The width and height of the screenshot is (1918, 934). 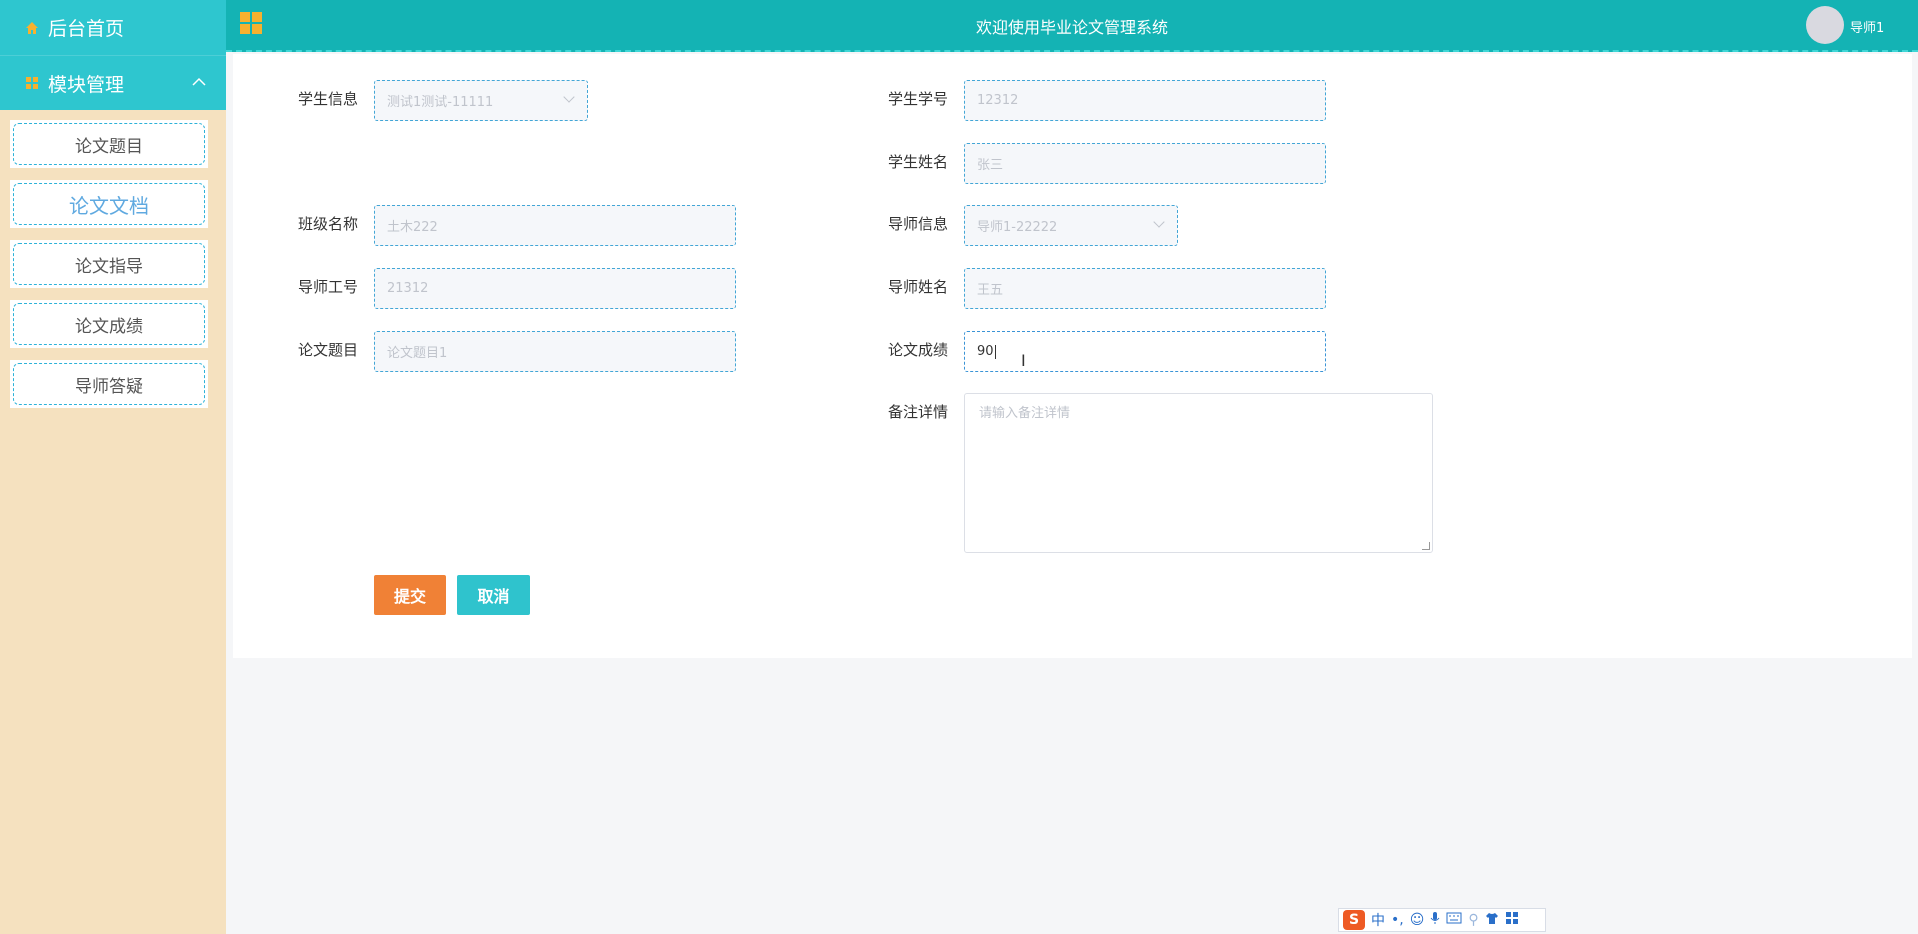 I want to click on tutor-no-field: 21312, so click(x=555, y=288).